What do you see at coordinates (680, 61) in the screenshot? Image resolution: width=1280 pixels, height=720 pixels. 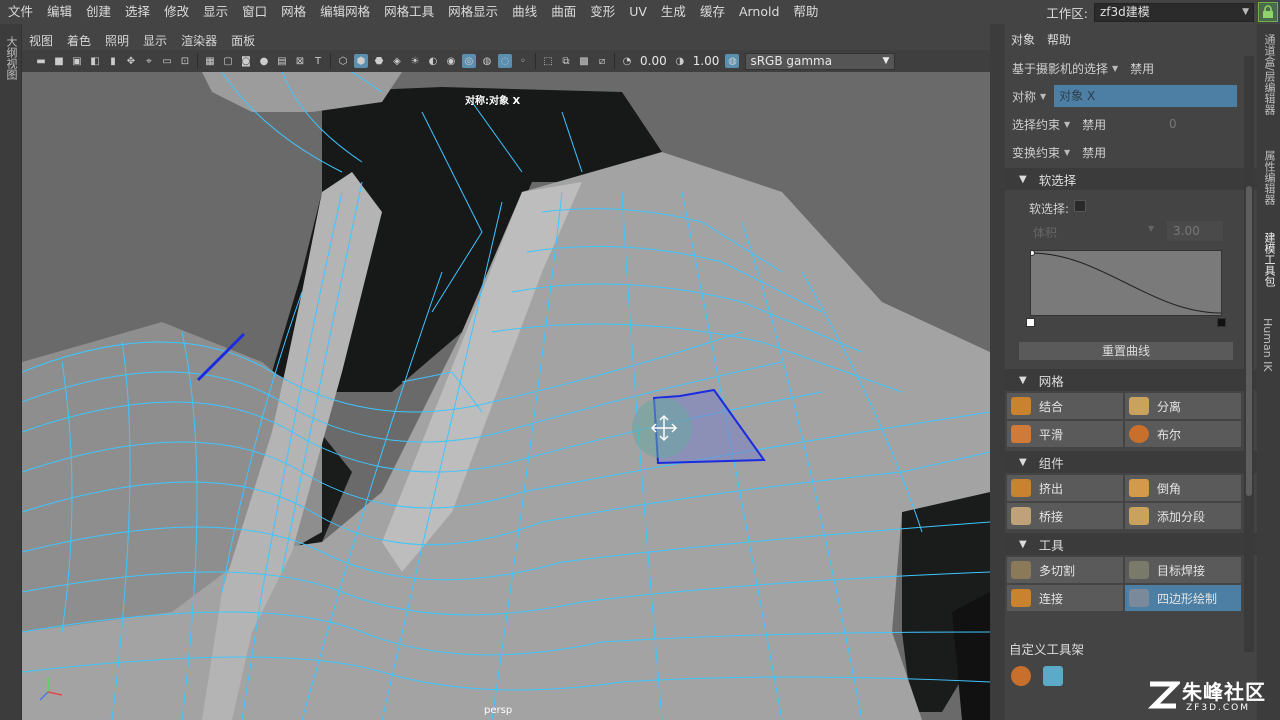 I see `gamma-icon: ◑` at bounding box center [680, 61].